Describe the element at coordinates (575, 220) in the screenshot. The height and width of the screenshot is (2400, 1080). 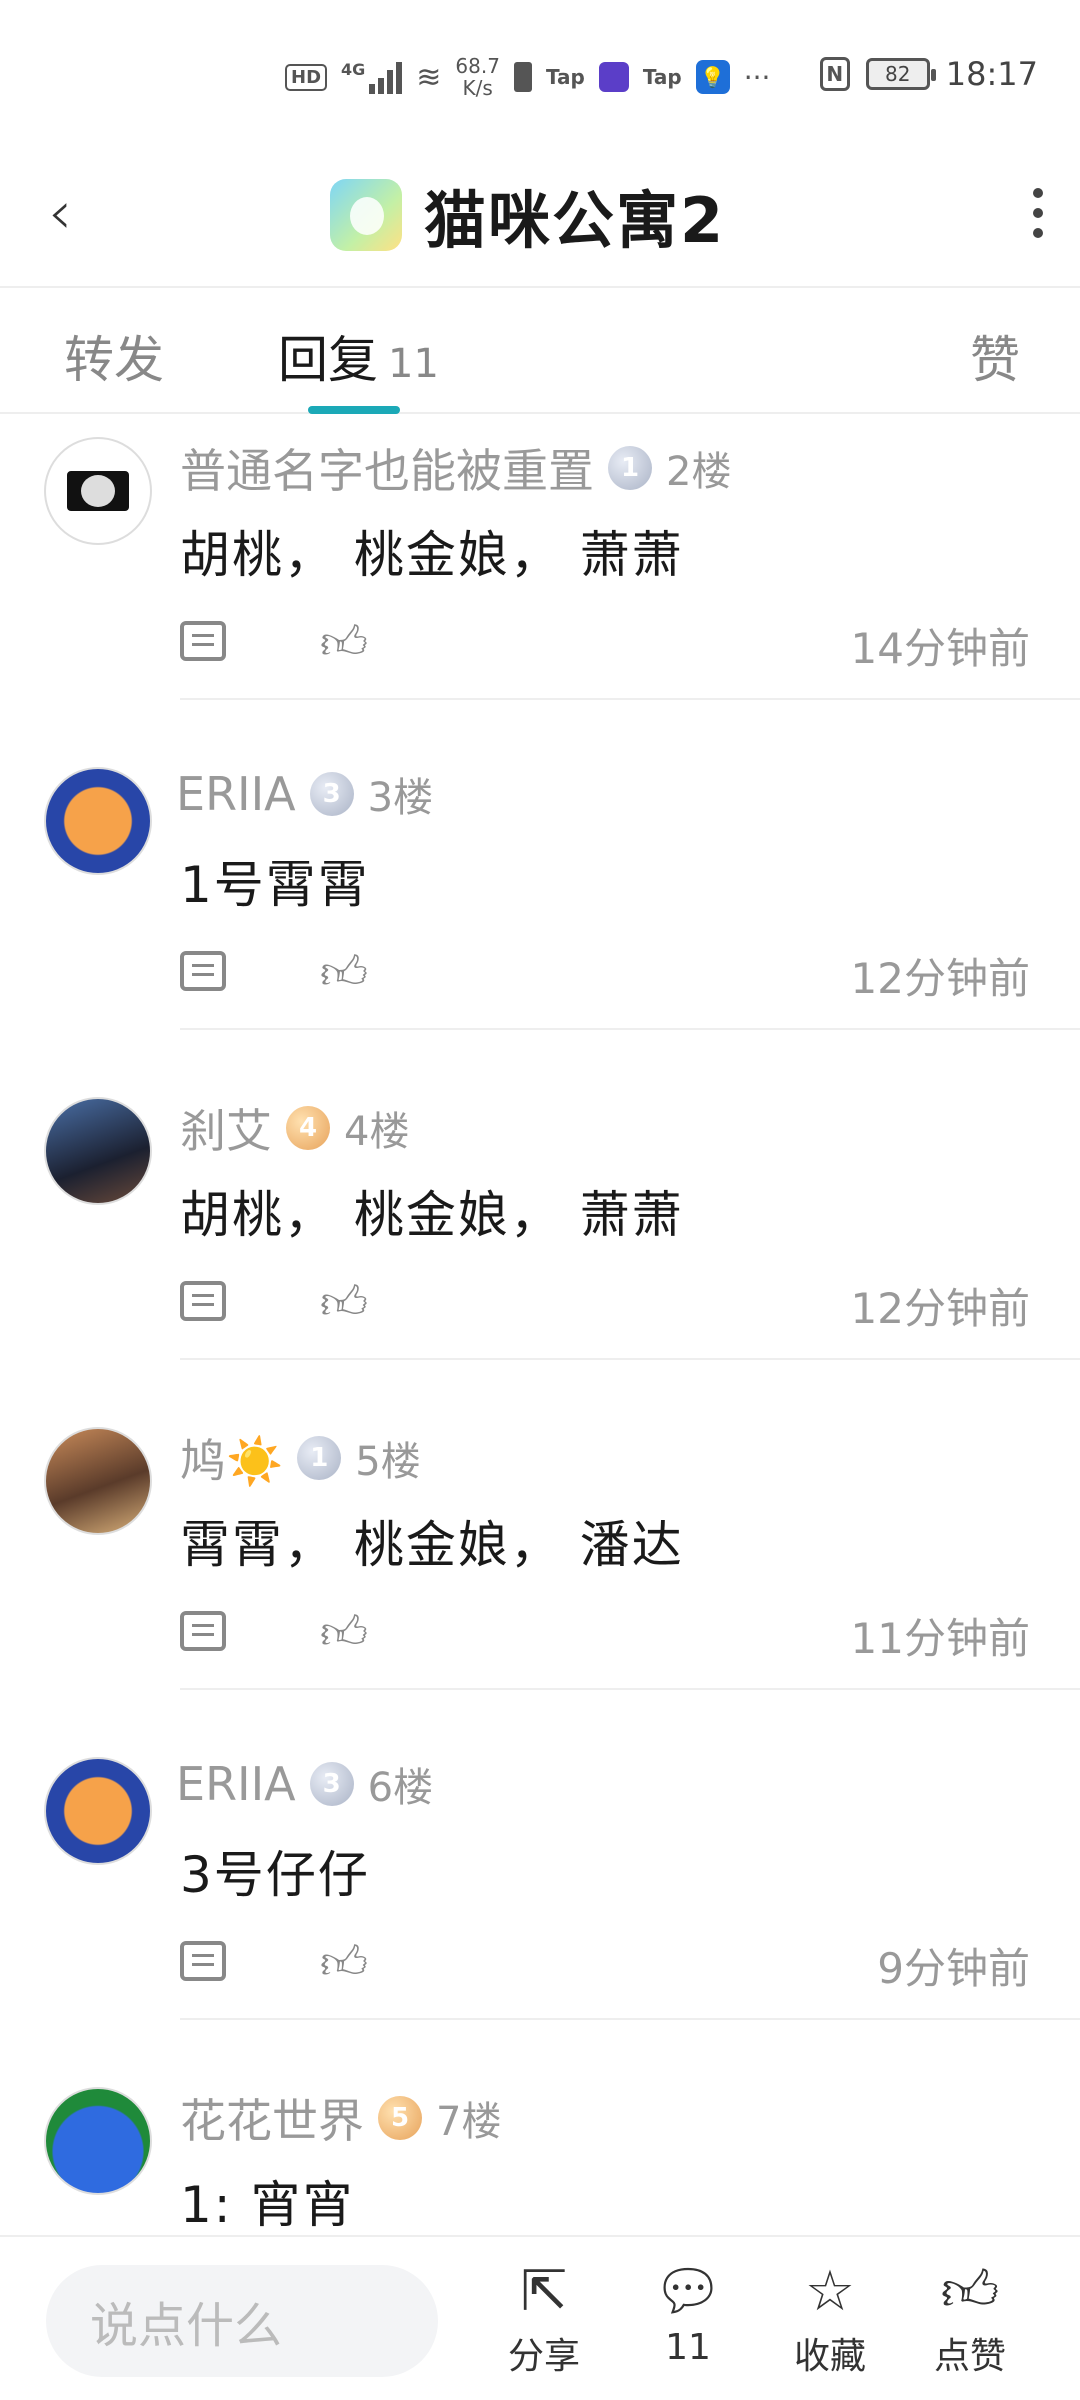
I see `page-title: 猫咪公寓2` at that location.